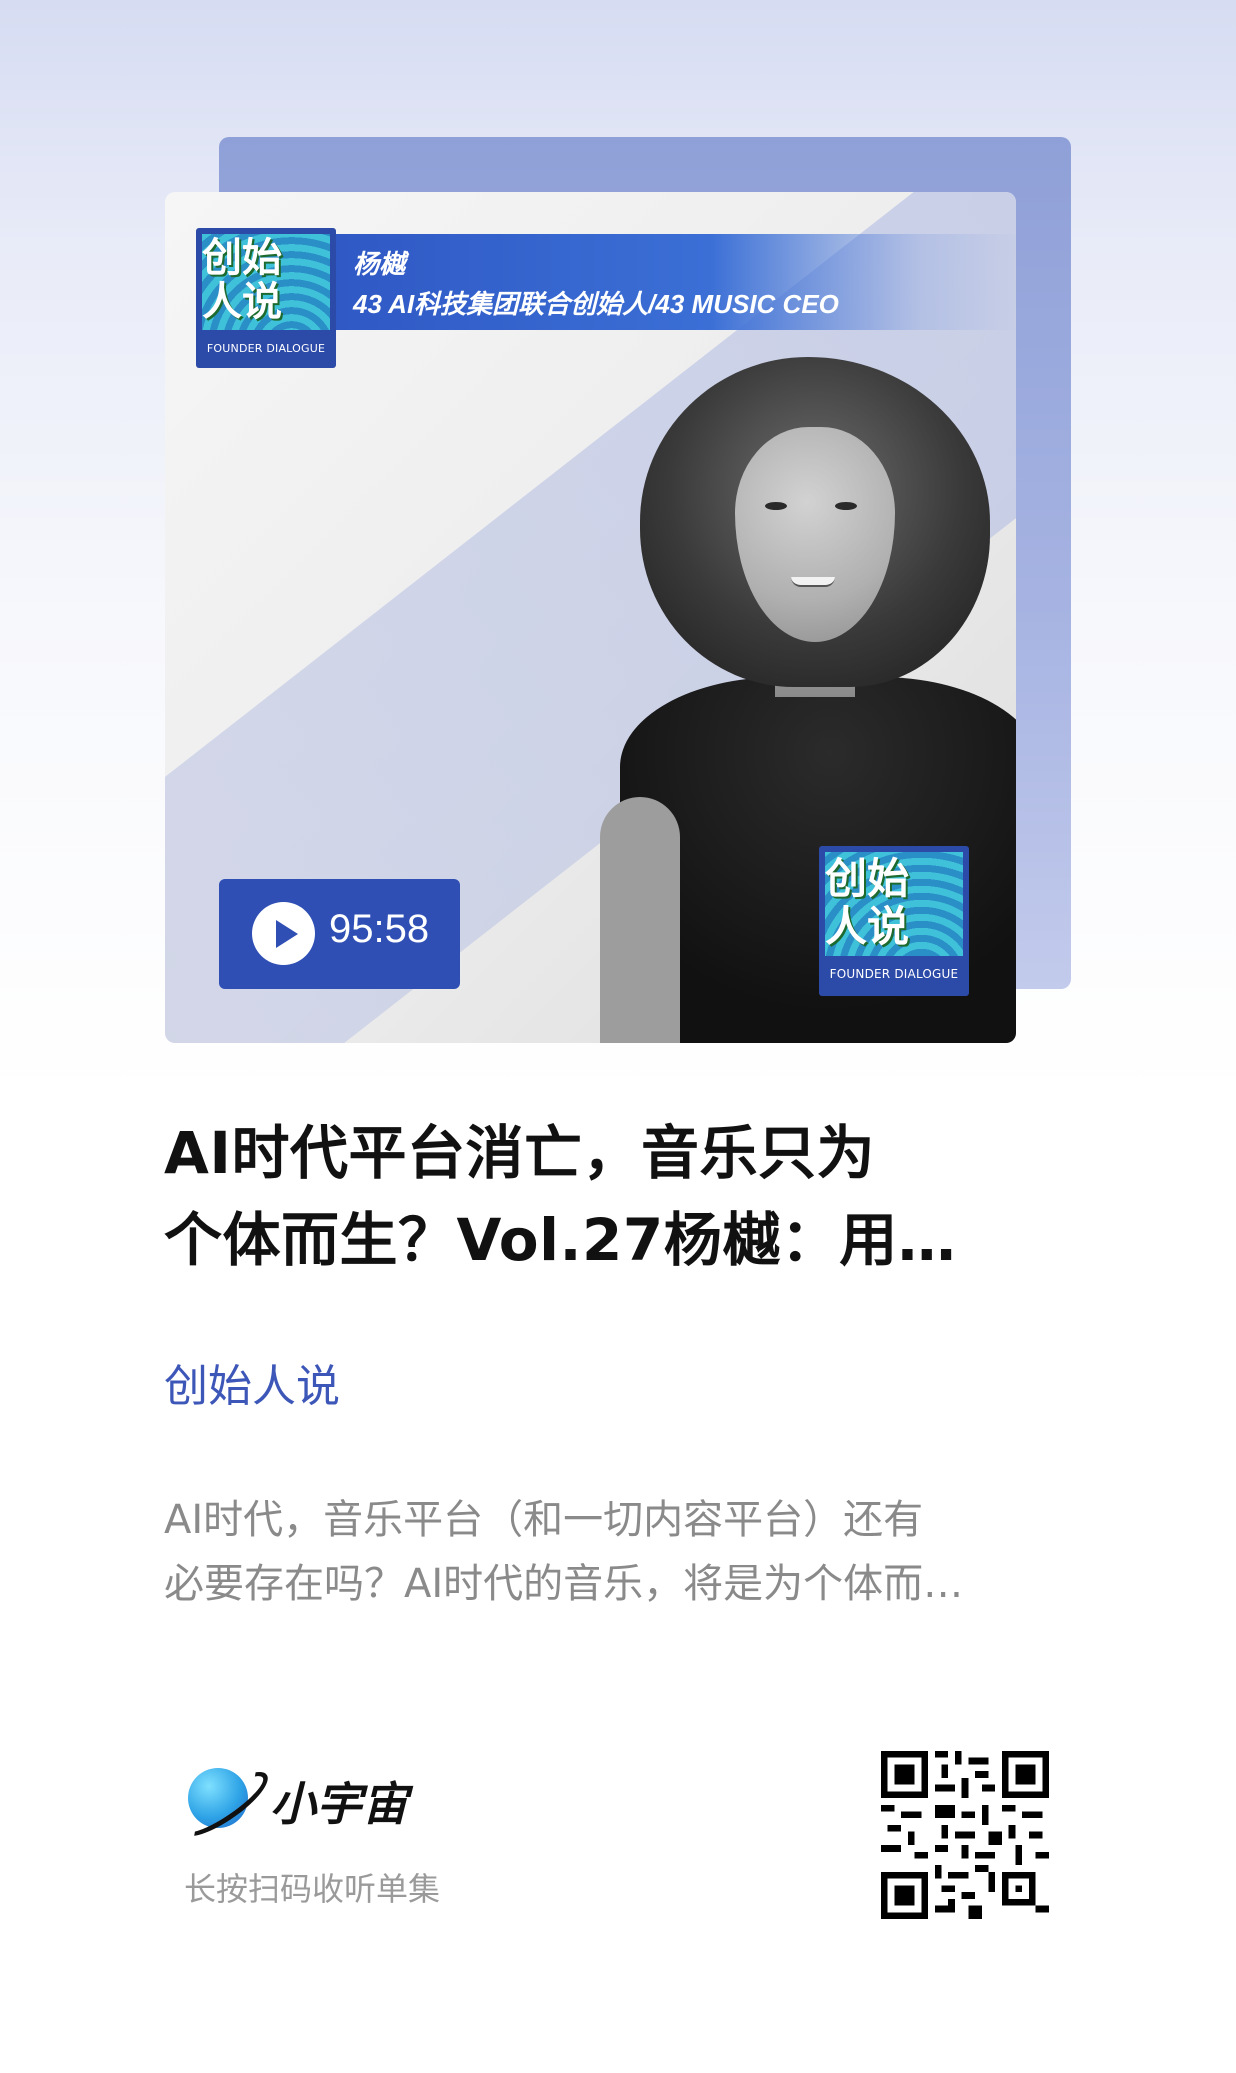 The width and height of the screenshot is (1236, 2073). What do you see at coordinates (544, 1520) in the screenshot?
I see `episode-description-line1: AI时代，音乐平台（和一切内容平台）还有` at bounding box center [544, 1520].